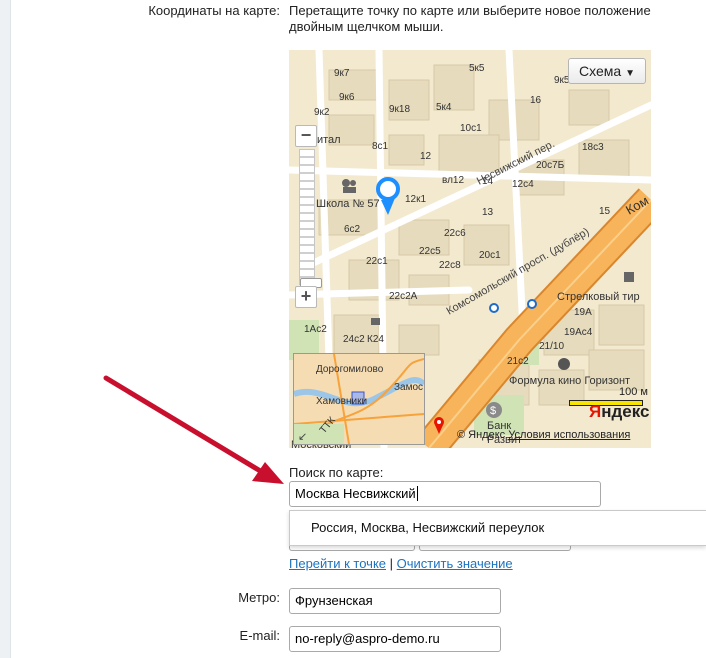  I want to click on collapse-arrow-icon: ↙, so click(302, 437).